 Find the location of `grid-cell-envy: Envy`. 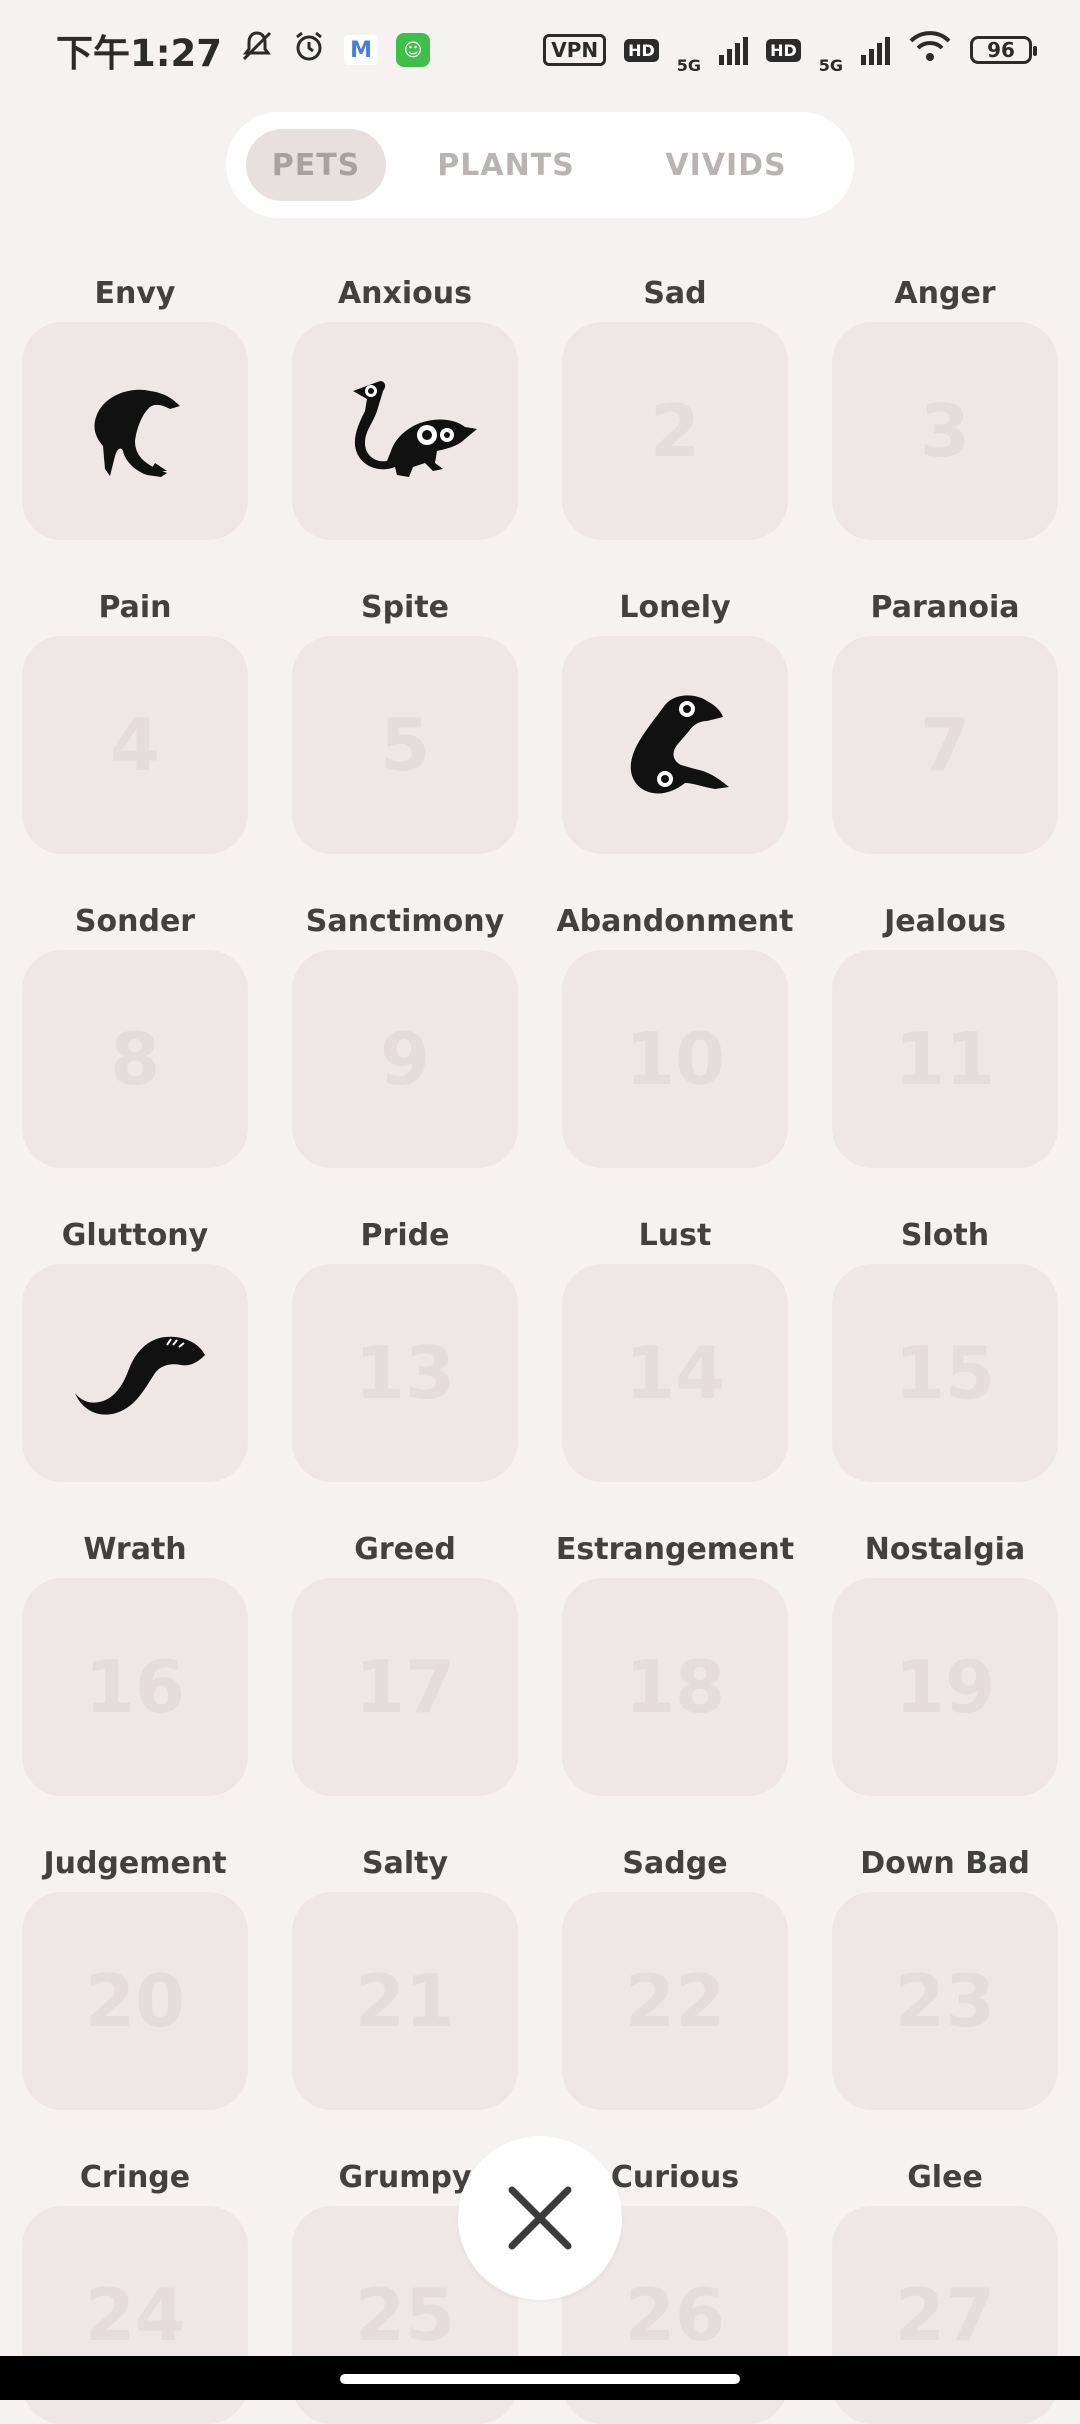

grid-cell-envy: Envy is located at coordinates (135, 404).